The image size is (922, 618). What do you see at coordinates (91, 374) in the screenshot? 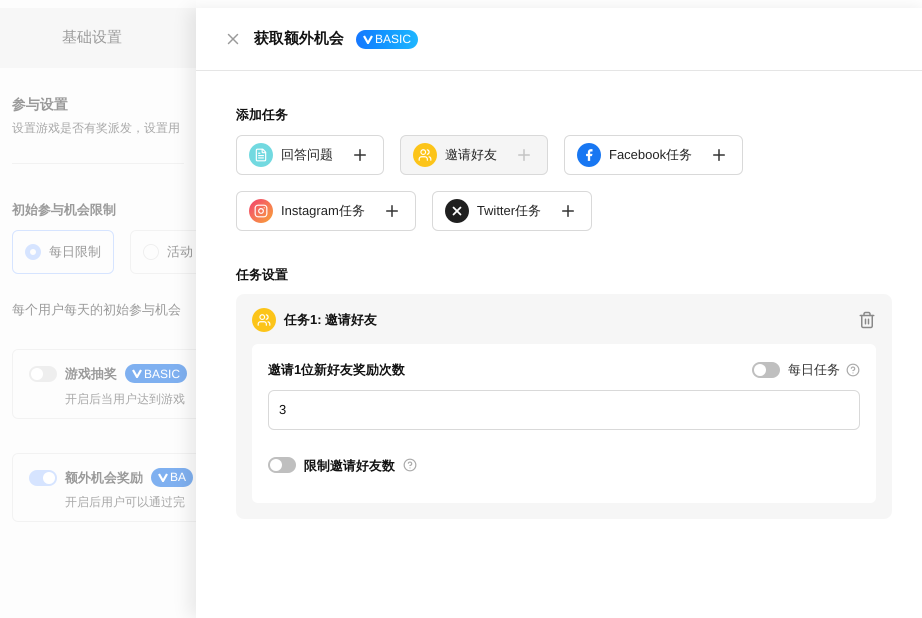
I see `card-title: 游戏抽奖` at bounding box center [91, 374].